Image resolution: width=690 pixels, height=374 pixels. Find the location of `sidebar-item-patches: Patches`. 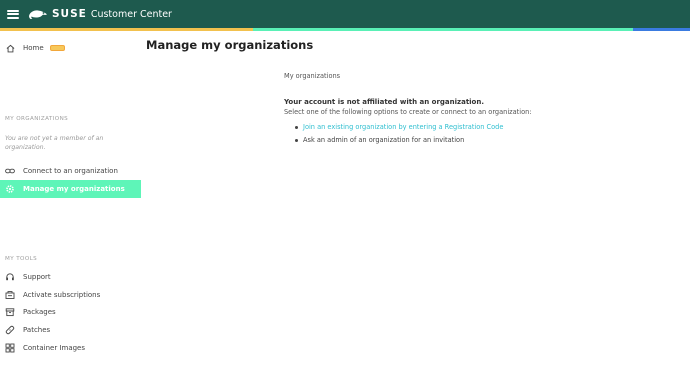

sidebar-item-patches: Patches is located at coordinates (70, 330).